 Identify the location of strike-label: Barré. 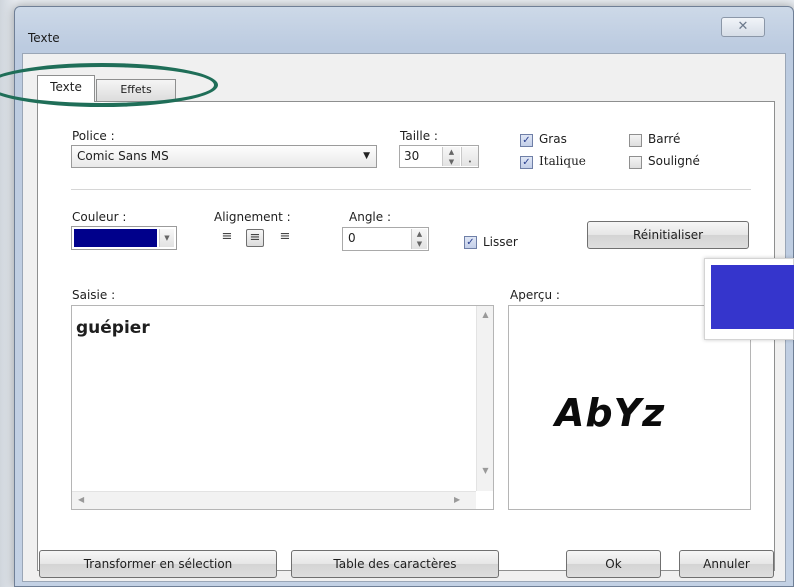
(664, 139).